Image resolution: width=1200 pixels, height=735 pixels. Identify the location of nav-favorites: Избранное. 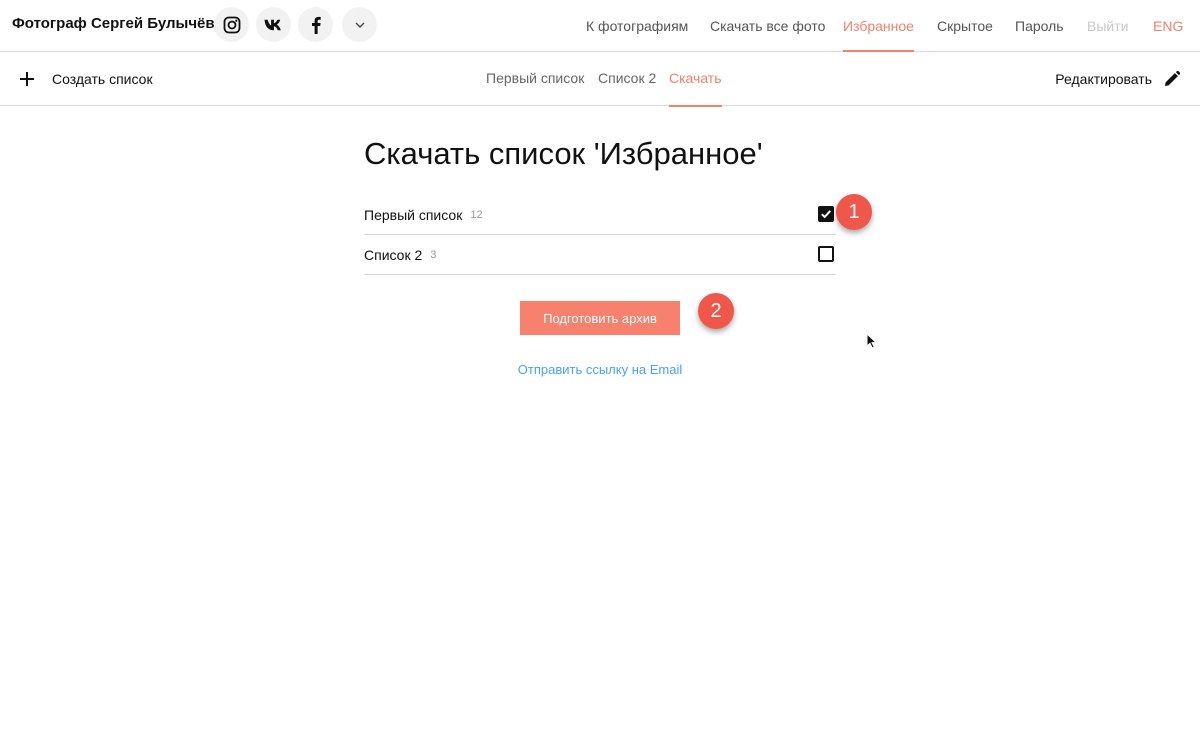
(878, 26).